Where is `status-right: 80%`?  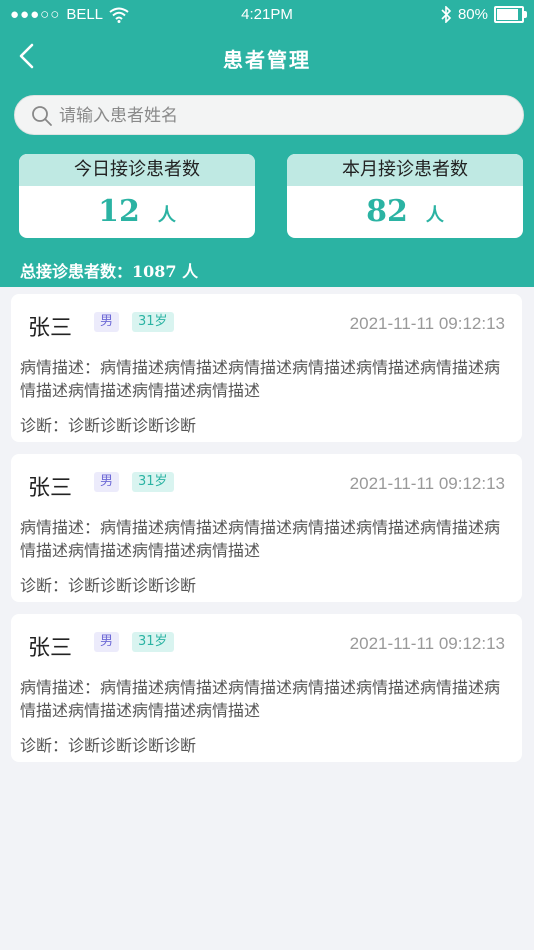
status-right: 80% is located at coordinates (483, 14).